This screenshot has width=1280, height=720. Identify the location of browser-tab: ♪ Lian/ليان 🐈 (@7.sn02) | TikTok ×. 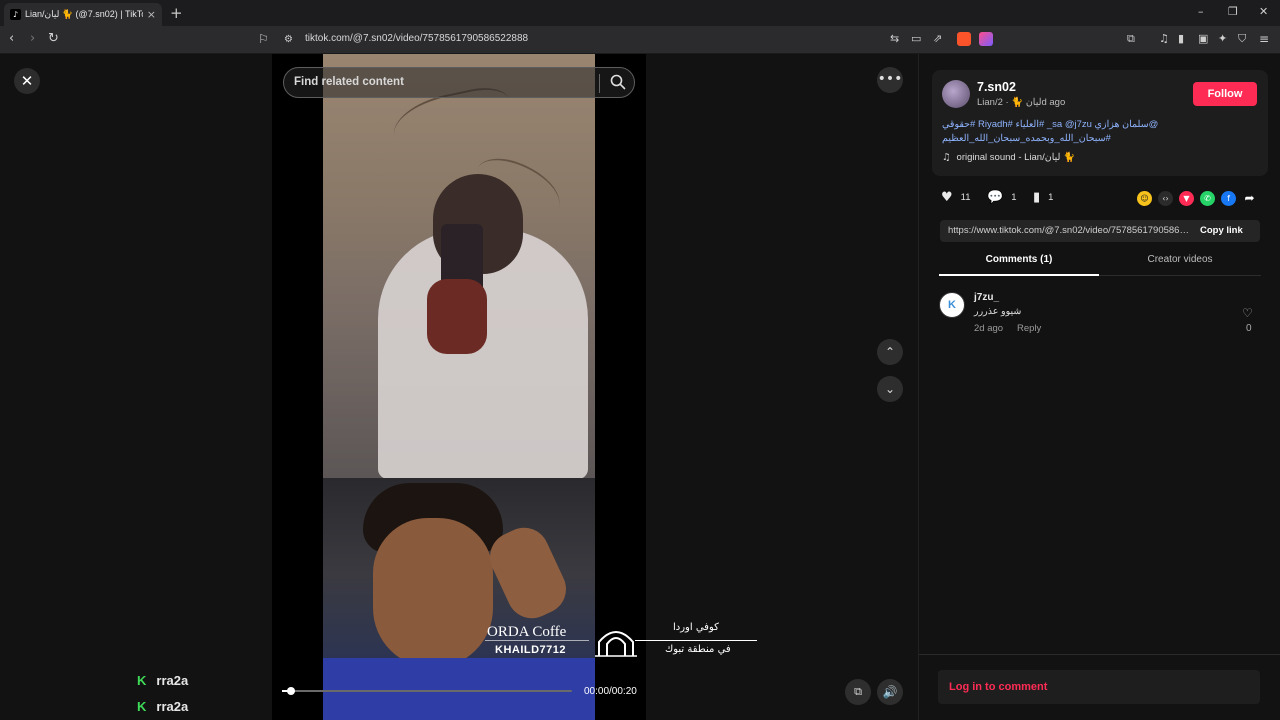
(83, 14).